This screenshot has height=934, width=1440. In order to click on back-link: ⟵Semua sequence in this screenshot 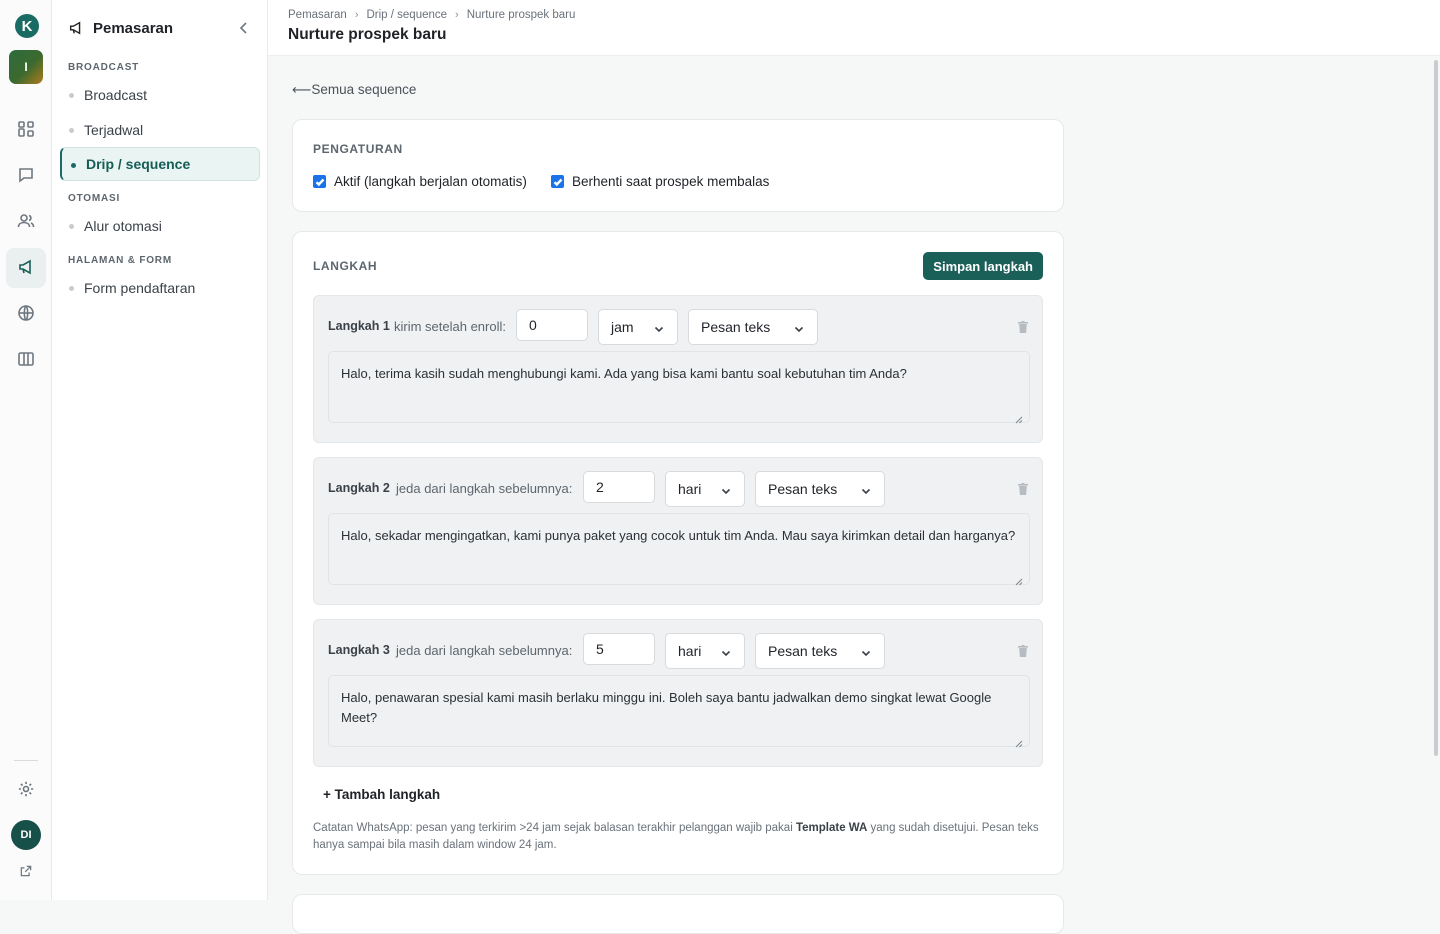, I will do `click(354, 90)`.